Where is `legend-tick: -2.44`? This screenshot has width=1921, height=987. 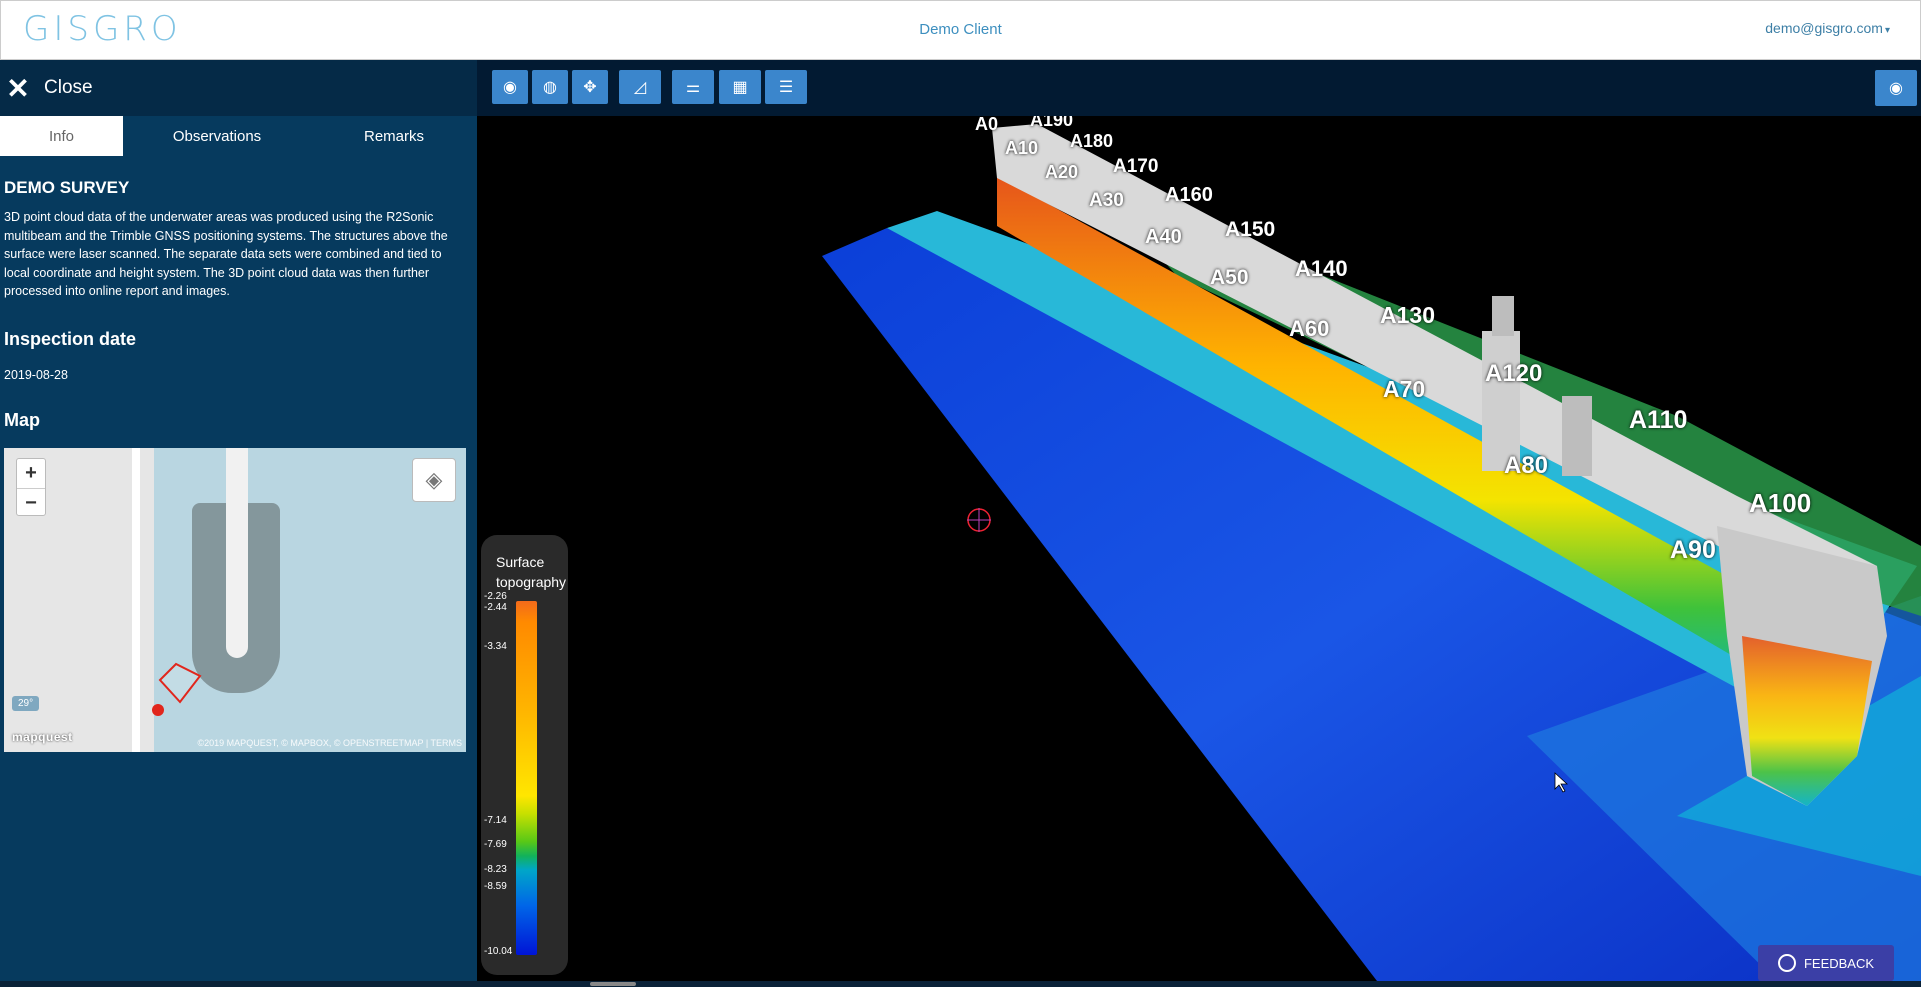
legend-tick: -2.44 is located at coordinates (495, 607).